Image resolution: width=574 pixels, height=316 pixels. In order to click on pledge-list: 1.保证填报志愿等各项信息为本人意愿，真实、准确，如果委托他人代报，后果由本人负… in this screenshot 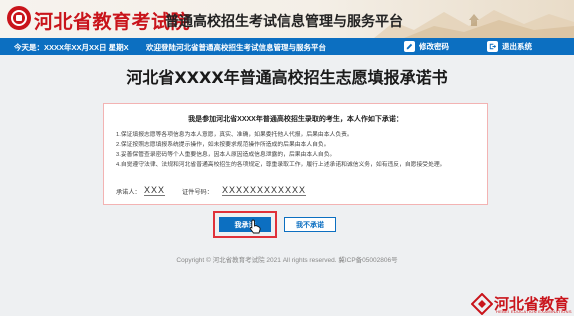, I will do `click(295, 150)`.